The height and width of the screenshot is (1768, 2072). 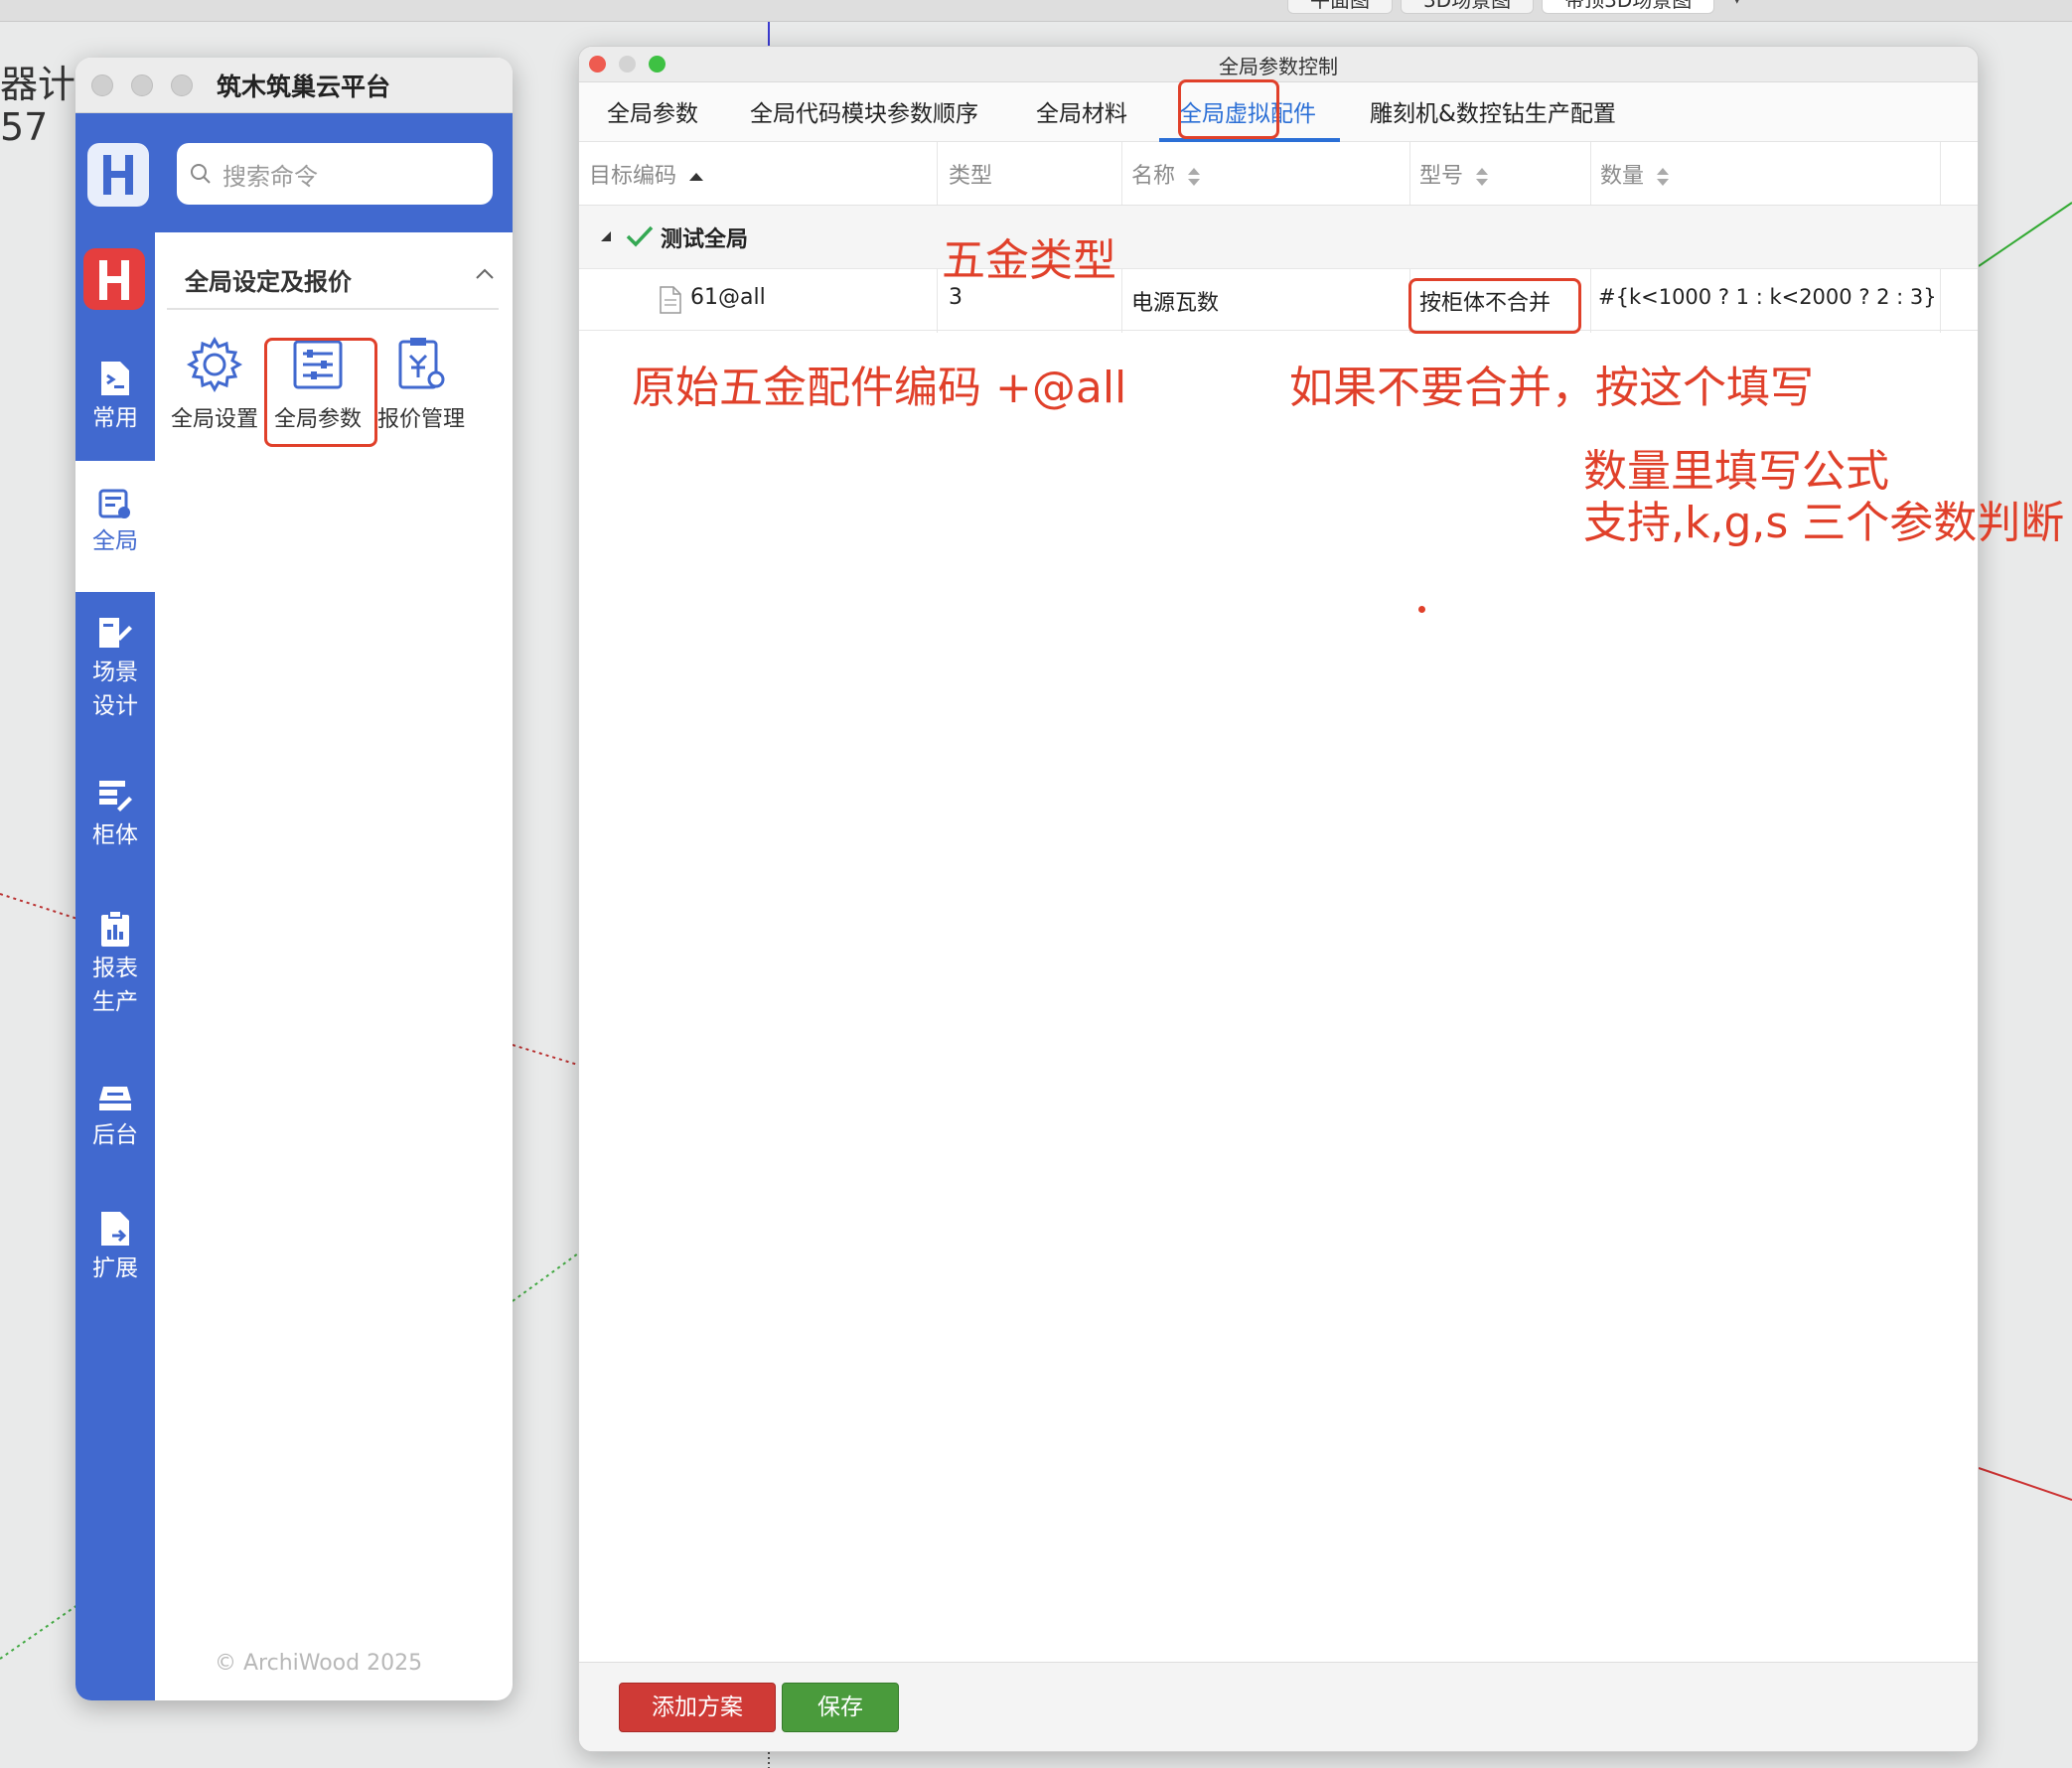 What do you see at coordinates (115, 1135) in the screenshot?
I see `rail-label-backend: 后台` at bounding box center [115, 1135].